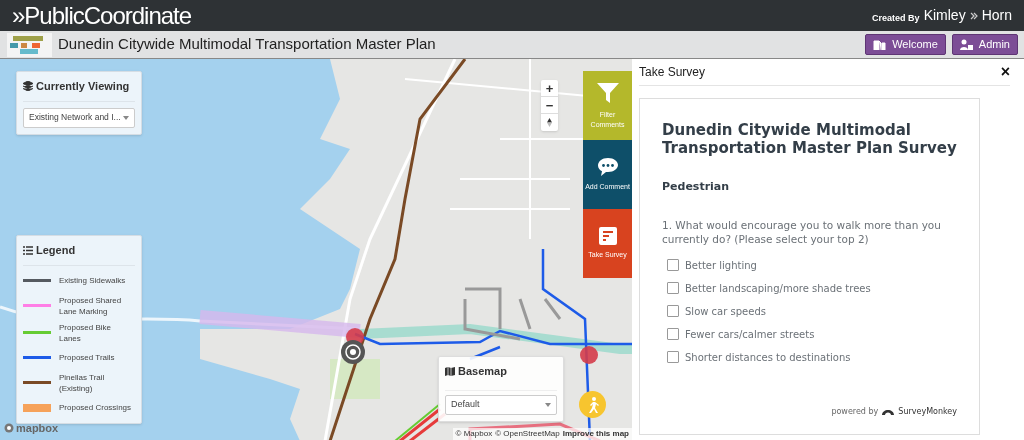 This screenshot has width=1024, height=440. What do you see at coordinates (607, 93) in the screenshot?
I see `filter-icon` at bounding box center [607, 93].